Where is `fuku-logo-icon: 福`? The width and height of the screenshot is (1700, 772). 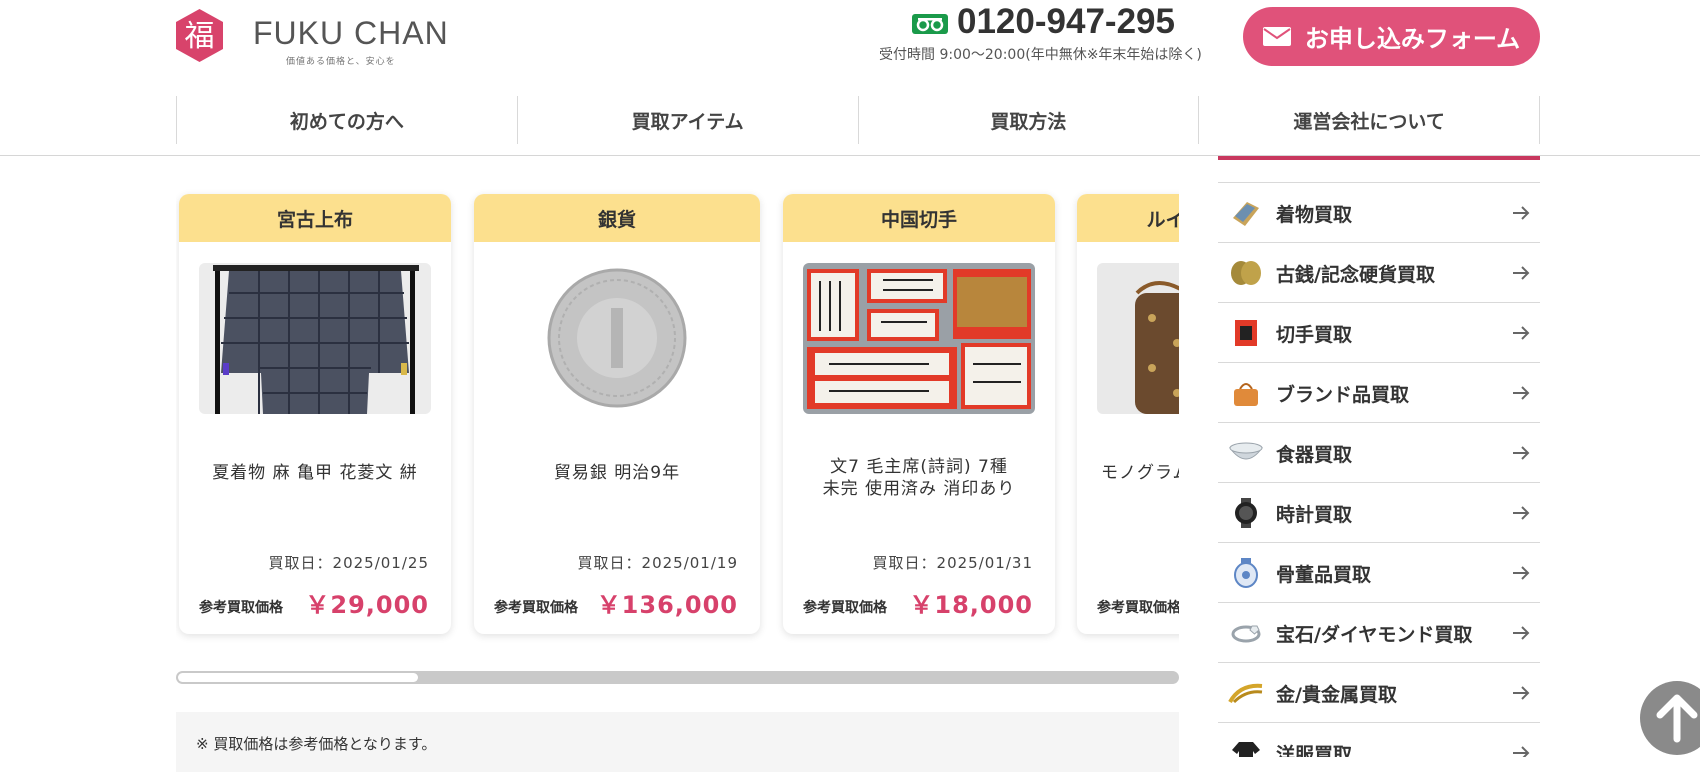
fuku-logo-icon: 福 is located at coordinates (199, 35).